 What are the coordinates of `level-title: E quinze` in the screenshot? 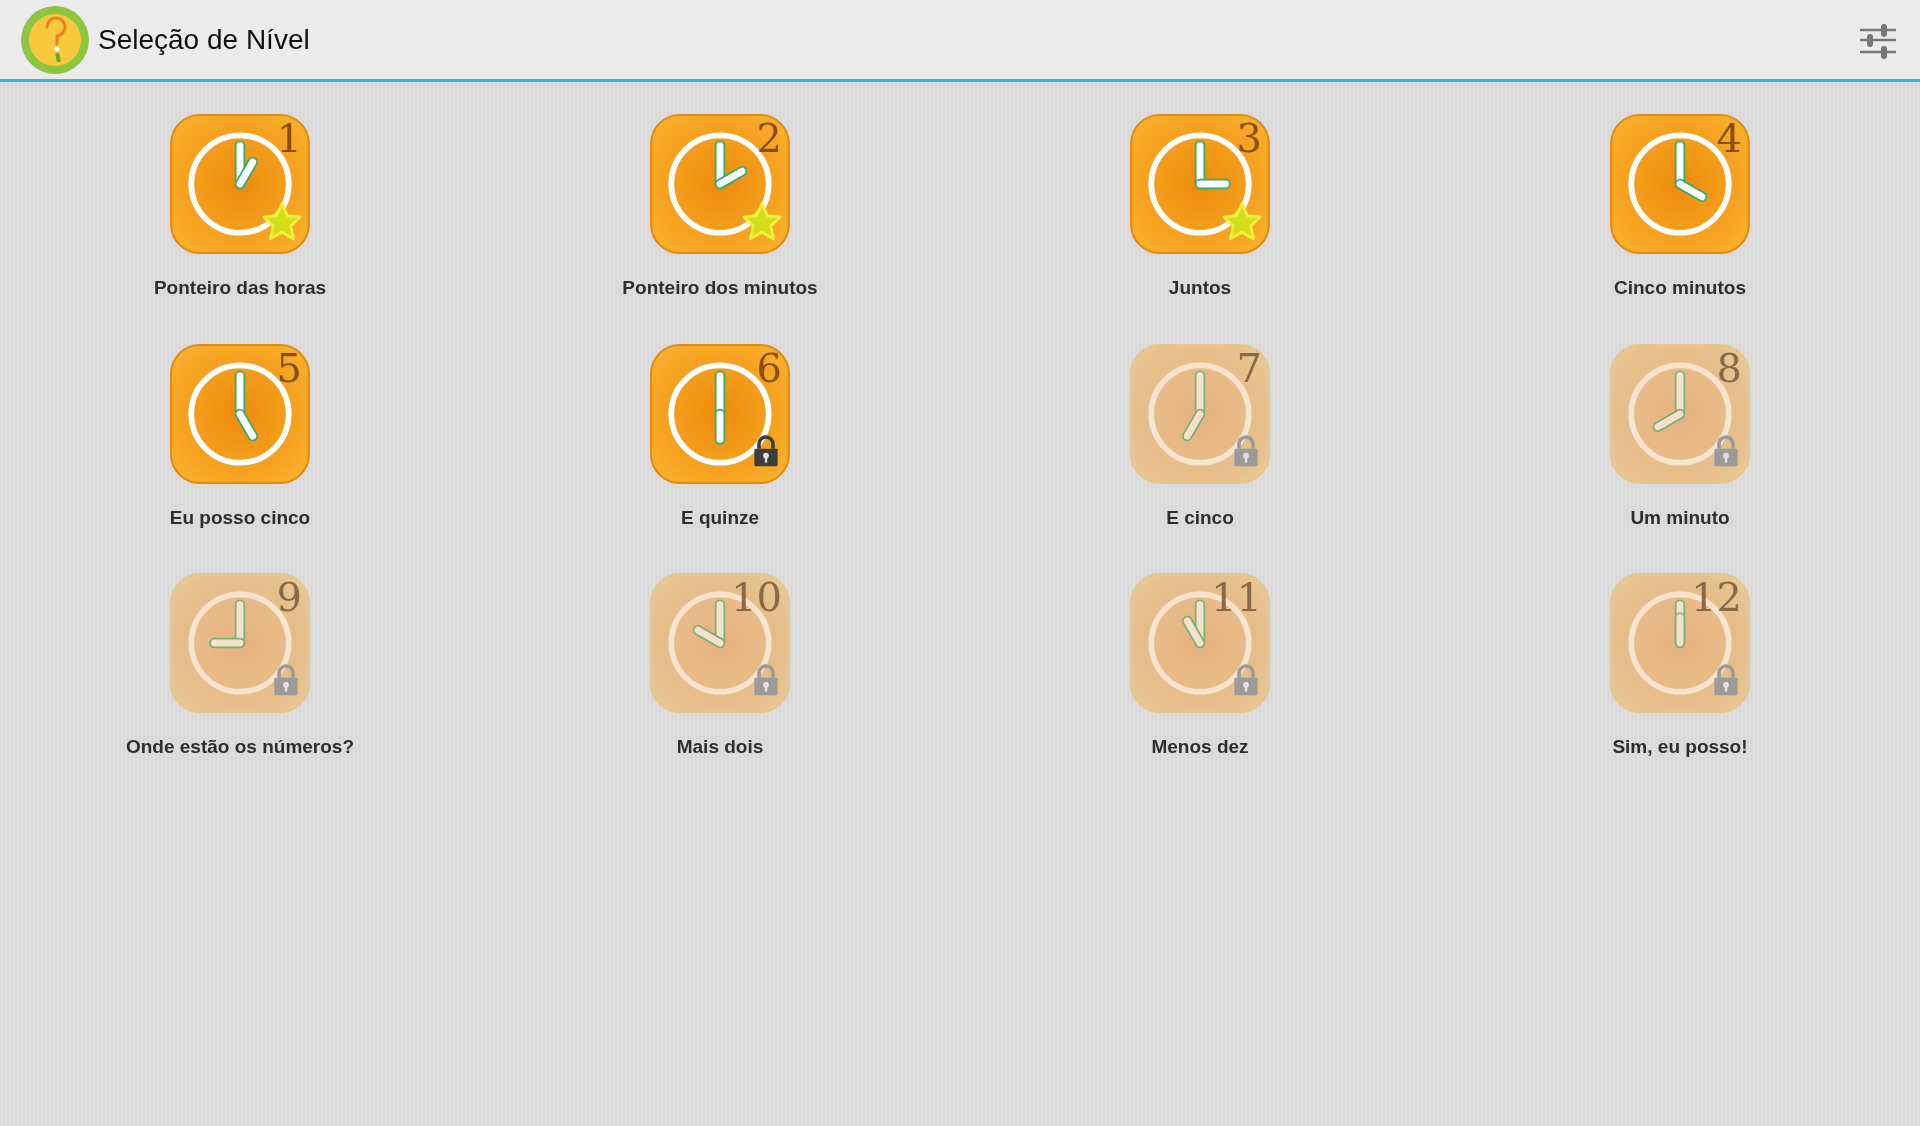 It's located at (720, 517).